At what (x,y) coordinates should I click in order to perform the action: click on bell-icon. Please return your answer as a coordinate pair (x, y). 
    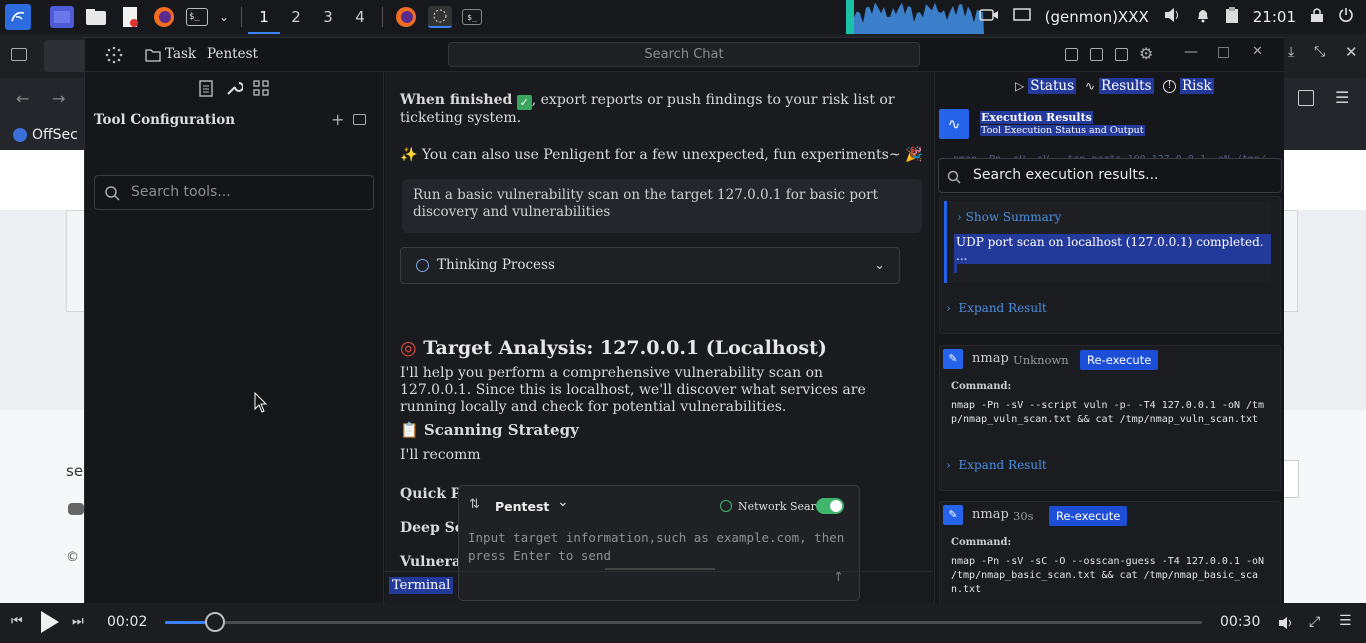
    Looking at the image, I should click on (1203, 17).